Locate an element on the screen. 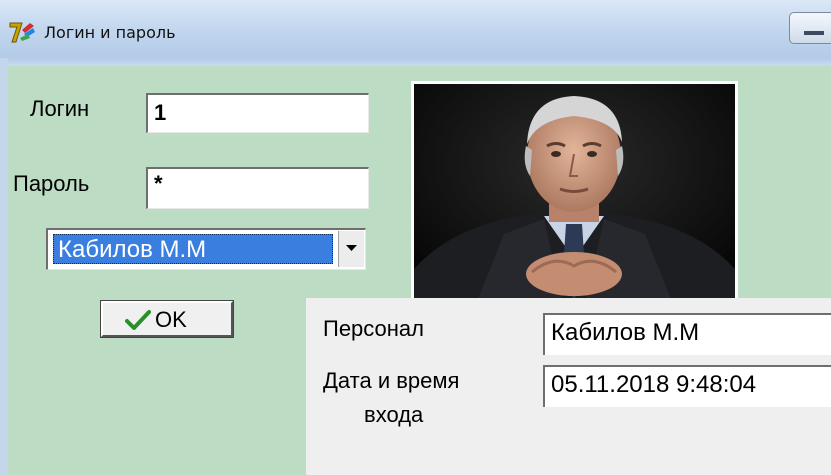 Image resolution: width=831 pixels, height=475 pixels. personnel-field: Кабилов М.М is located at coordinates (687, 334).